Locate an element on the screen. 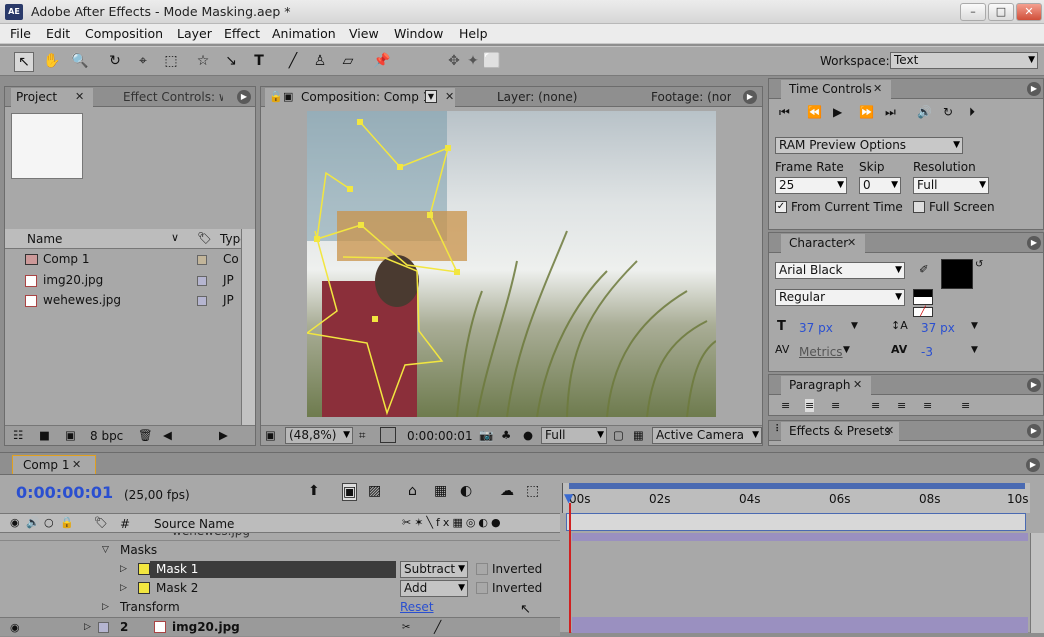 This screenshot has width=1044, height=637. tab-footage: Footage: (nor is located at coordinates (691, 97).